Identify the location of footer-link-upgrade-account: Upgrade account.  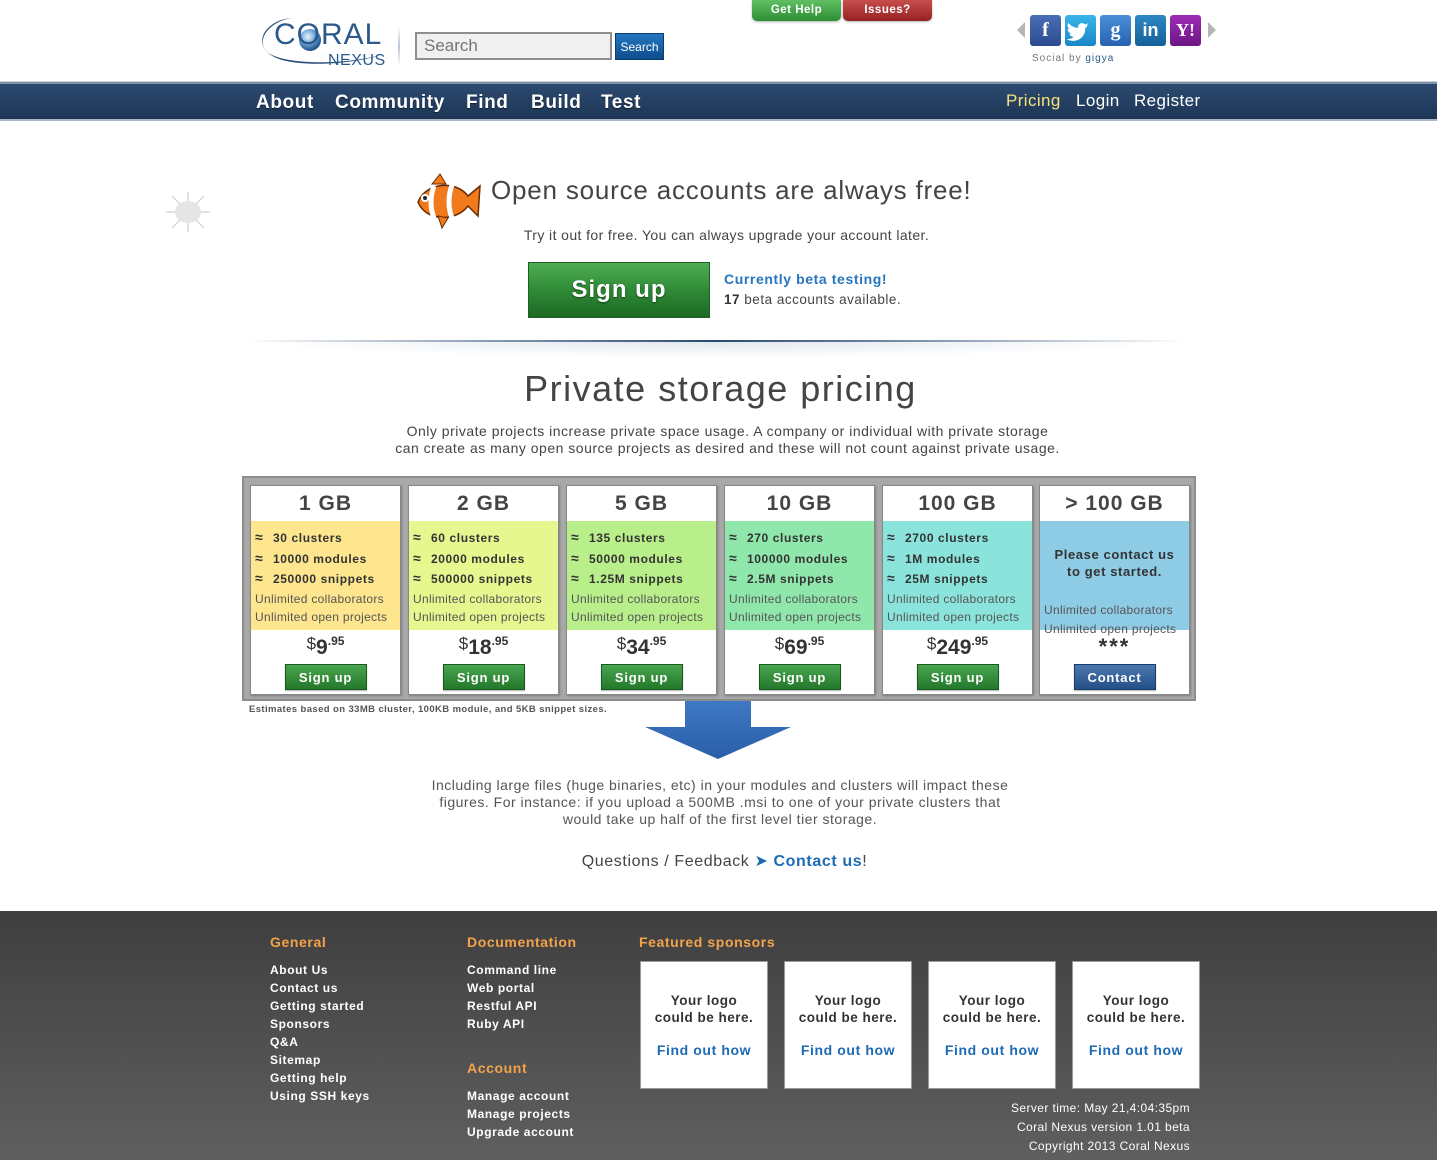
(520, 1132).